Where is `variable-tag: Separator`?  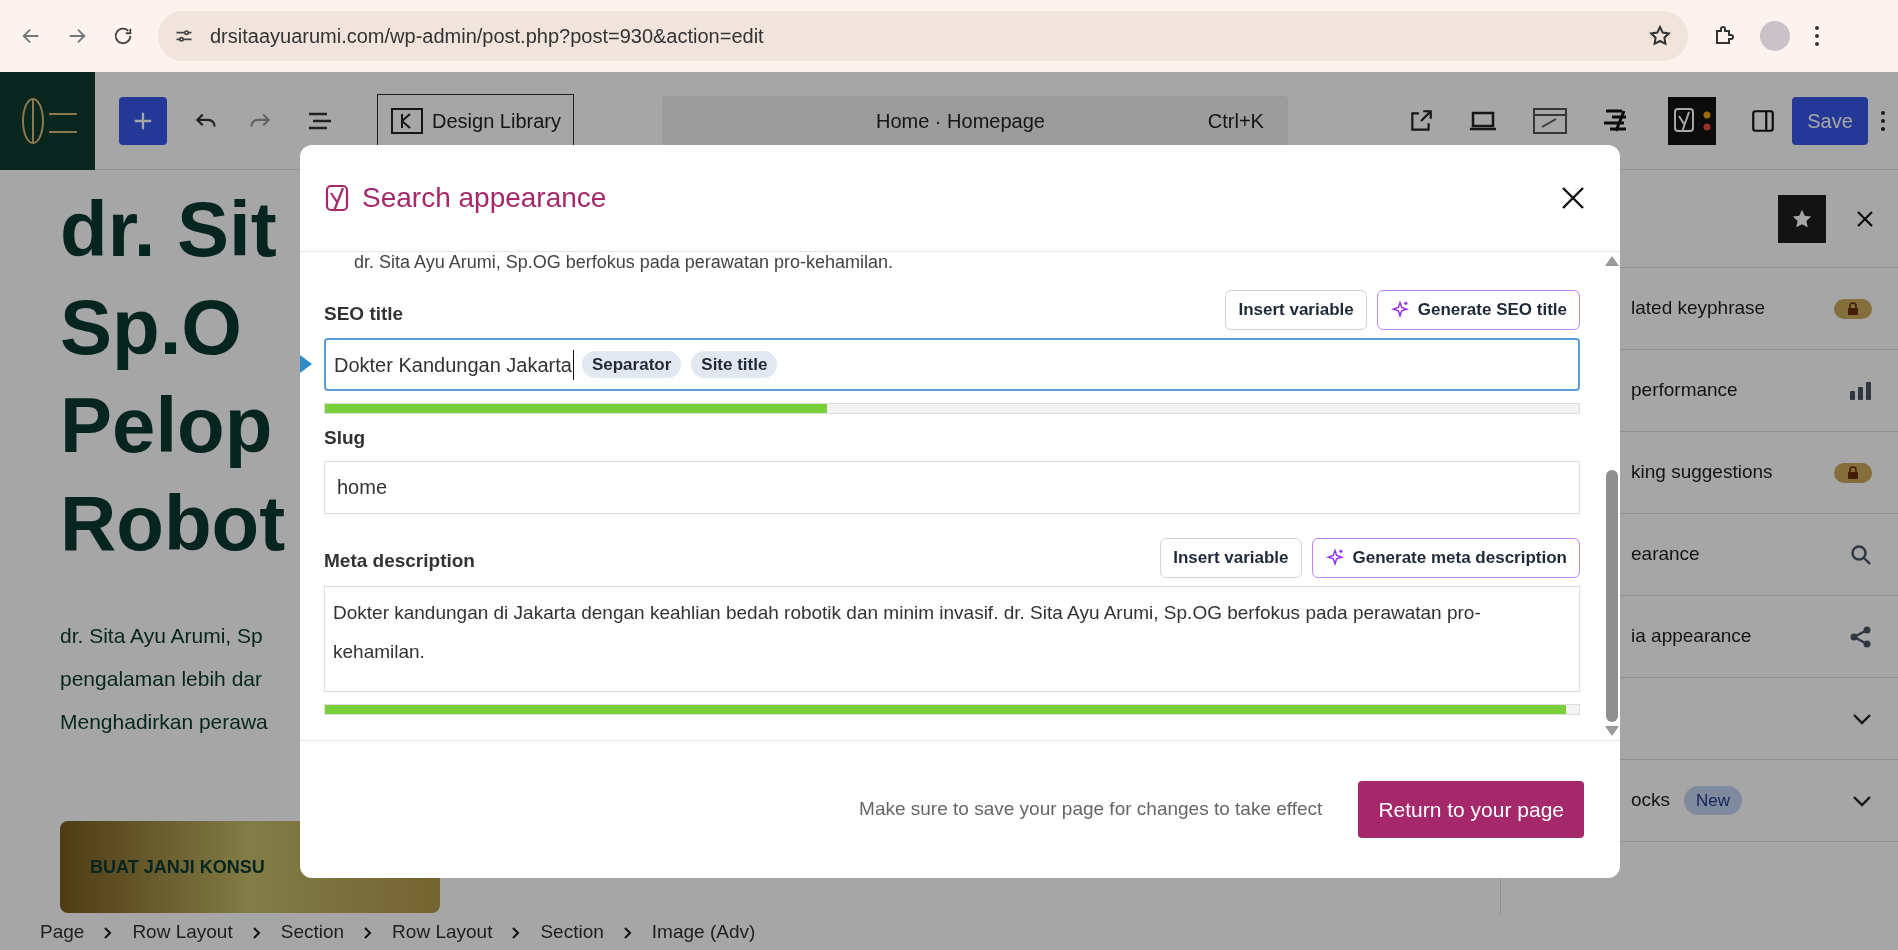 variable-tag: Separator is located at coordinates (631, 364).